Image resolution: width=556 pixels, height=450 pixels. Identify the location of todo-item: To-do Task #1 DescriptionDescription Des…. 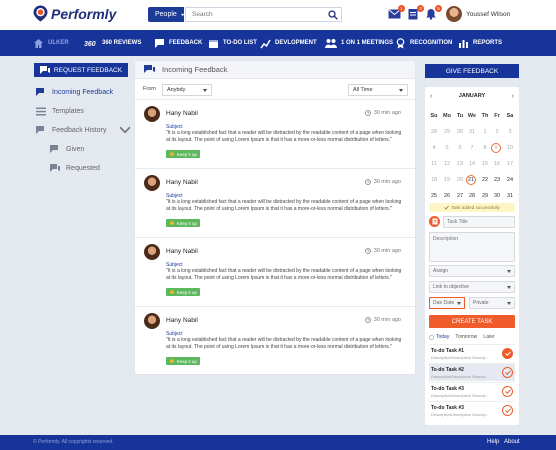
(472, 353).